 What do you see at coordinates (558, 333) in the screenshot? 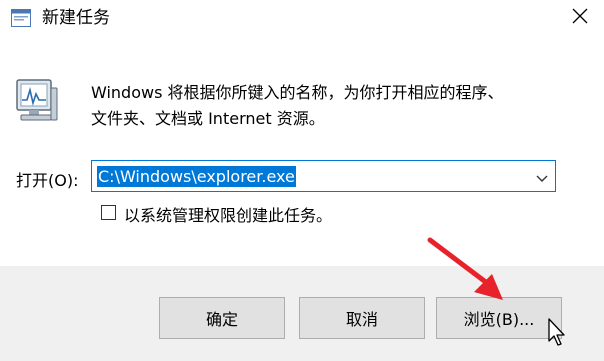
I see `mouse-pointer-icon` at bounding box center [558, 333].